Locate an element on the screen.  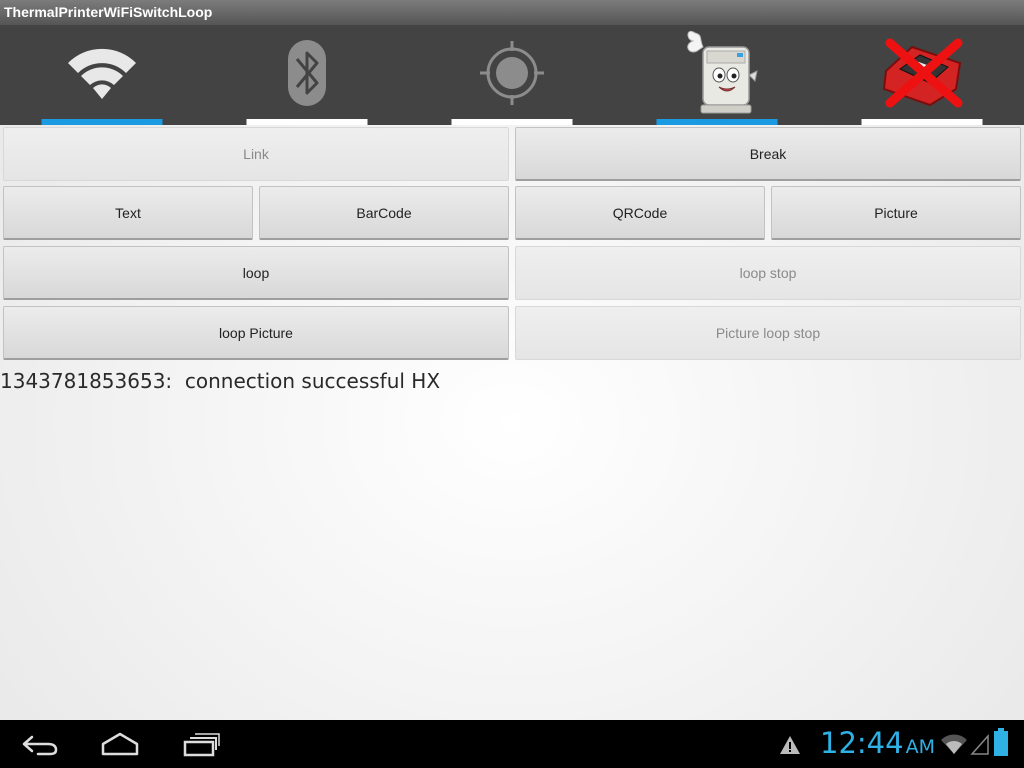
device-crossed-out-icon is located at coordinates (922, 73).